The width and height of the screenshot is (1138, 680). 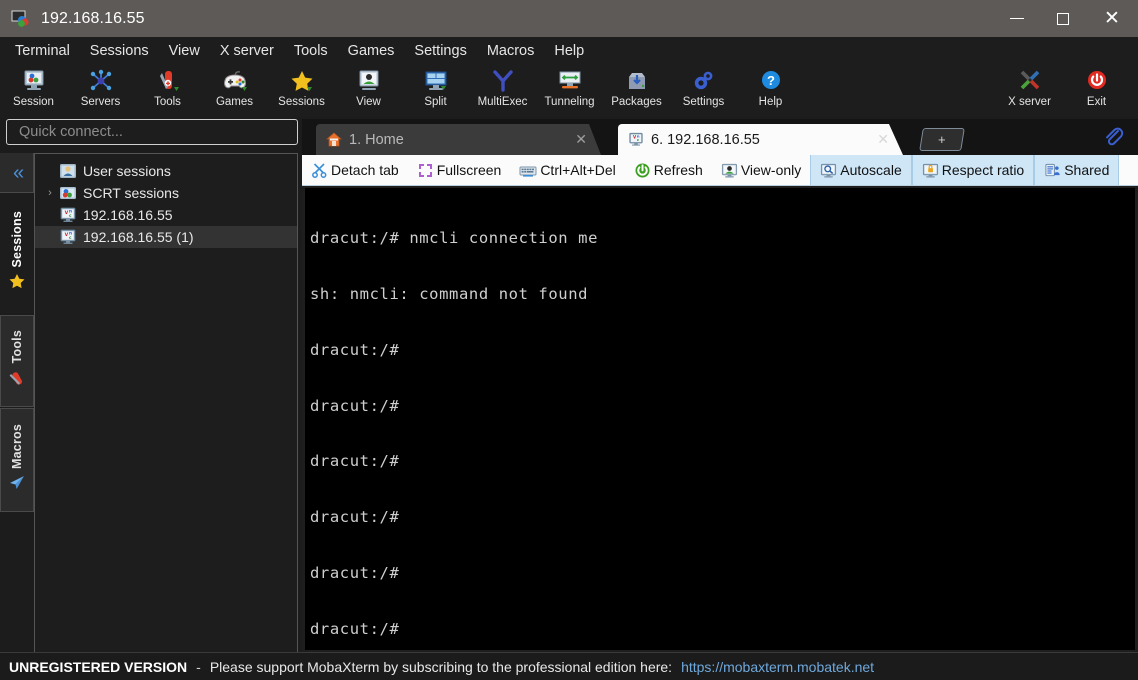 I want to click on tree-row-user-sessions: User sessions, so click(x=166, y=171).